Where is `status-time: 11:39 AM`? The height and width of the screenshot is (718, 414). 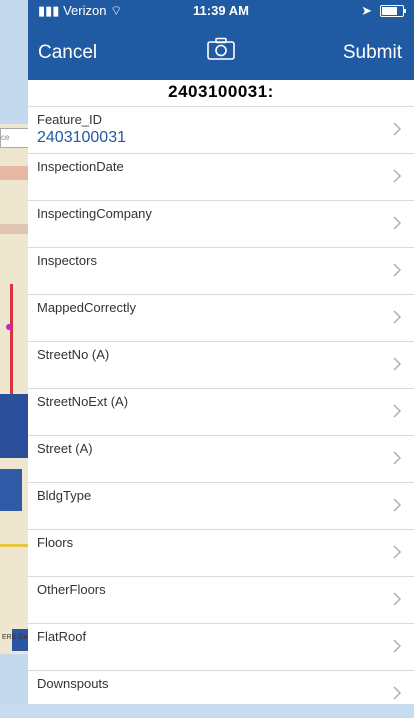
status-time: 11:39 AM is located at coordinates (221, 10).